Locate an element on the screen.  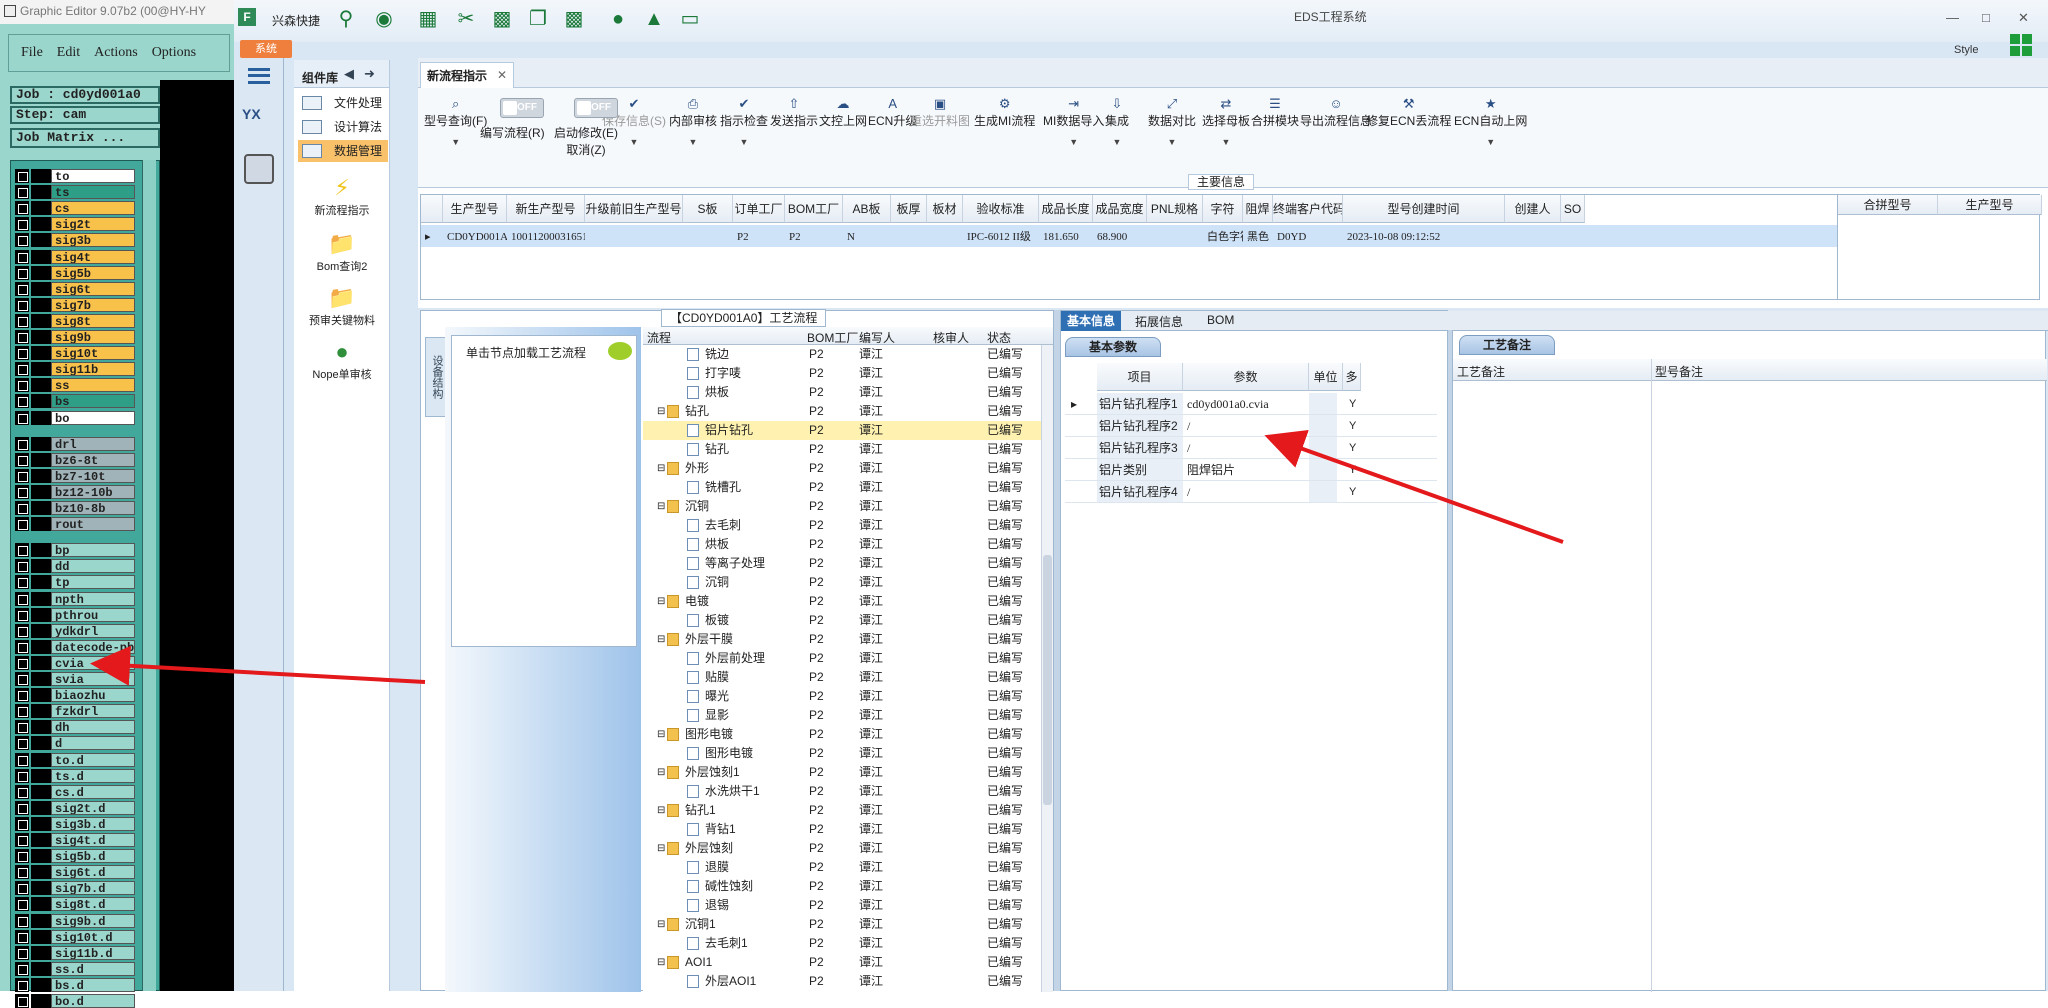
material-review-item: 📁 预审关键物料 is located at coordinates (342, 307).